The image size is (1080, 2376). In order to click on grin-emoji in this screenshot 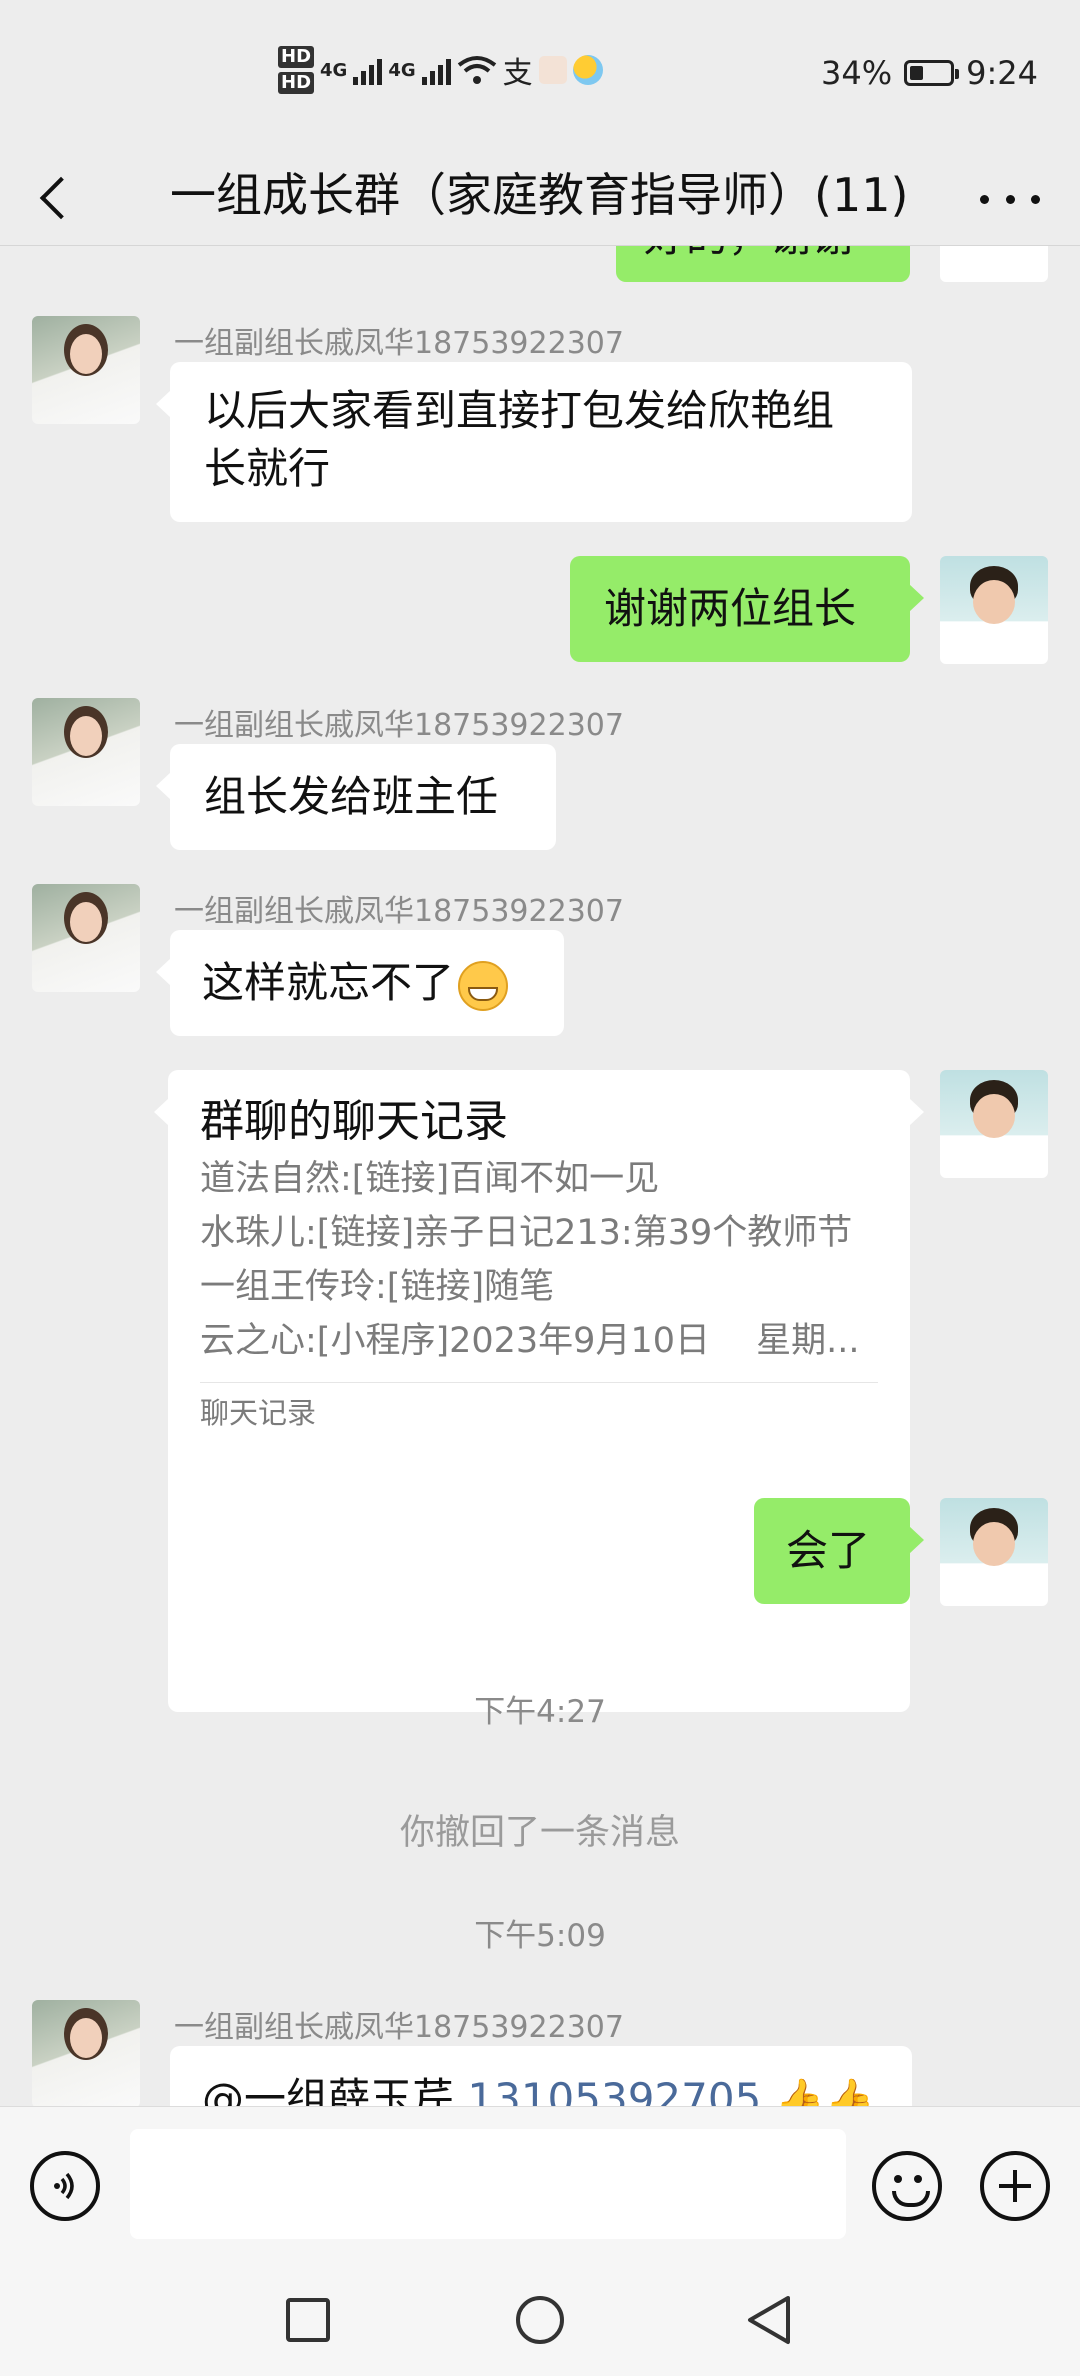, I will do `click(483, 985)`.